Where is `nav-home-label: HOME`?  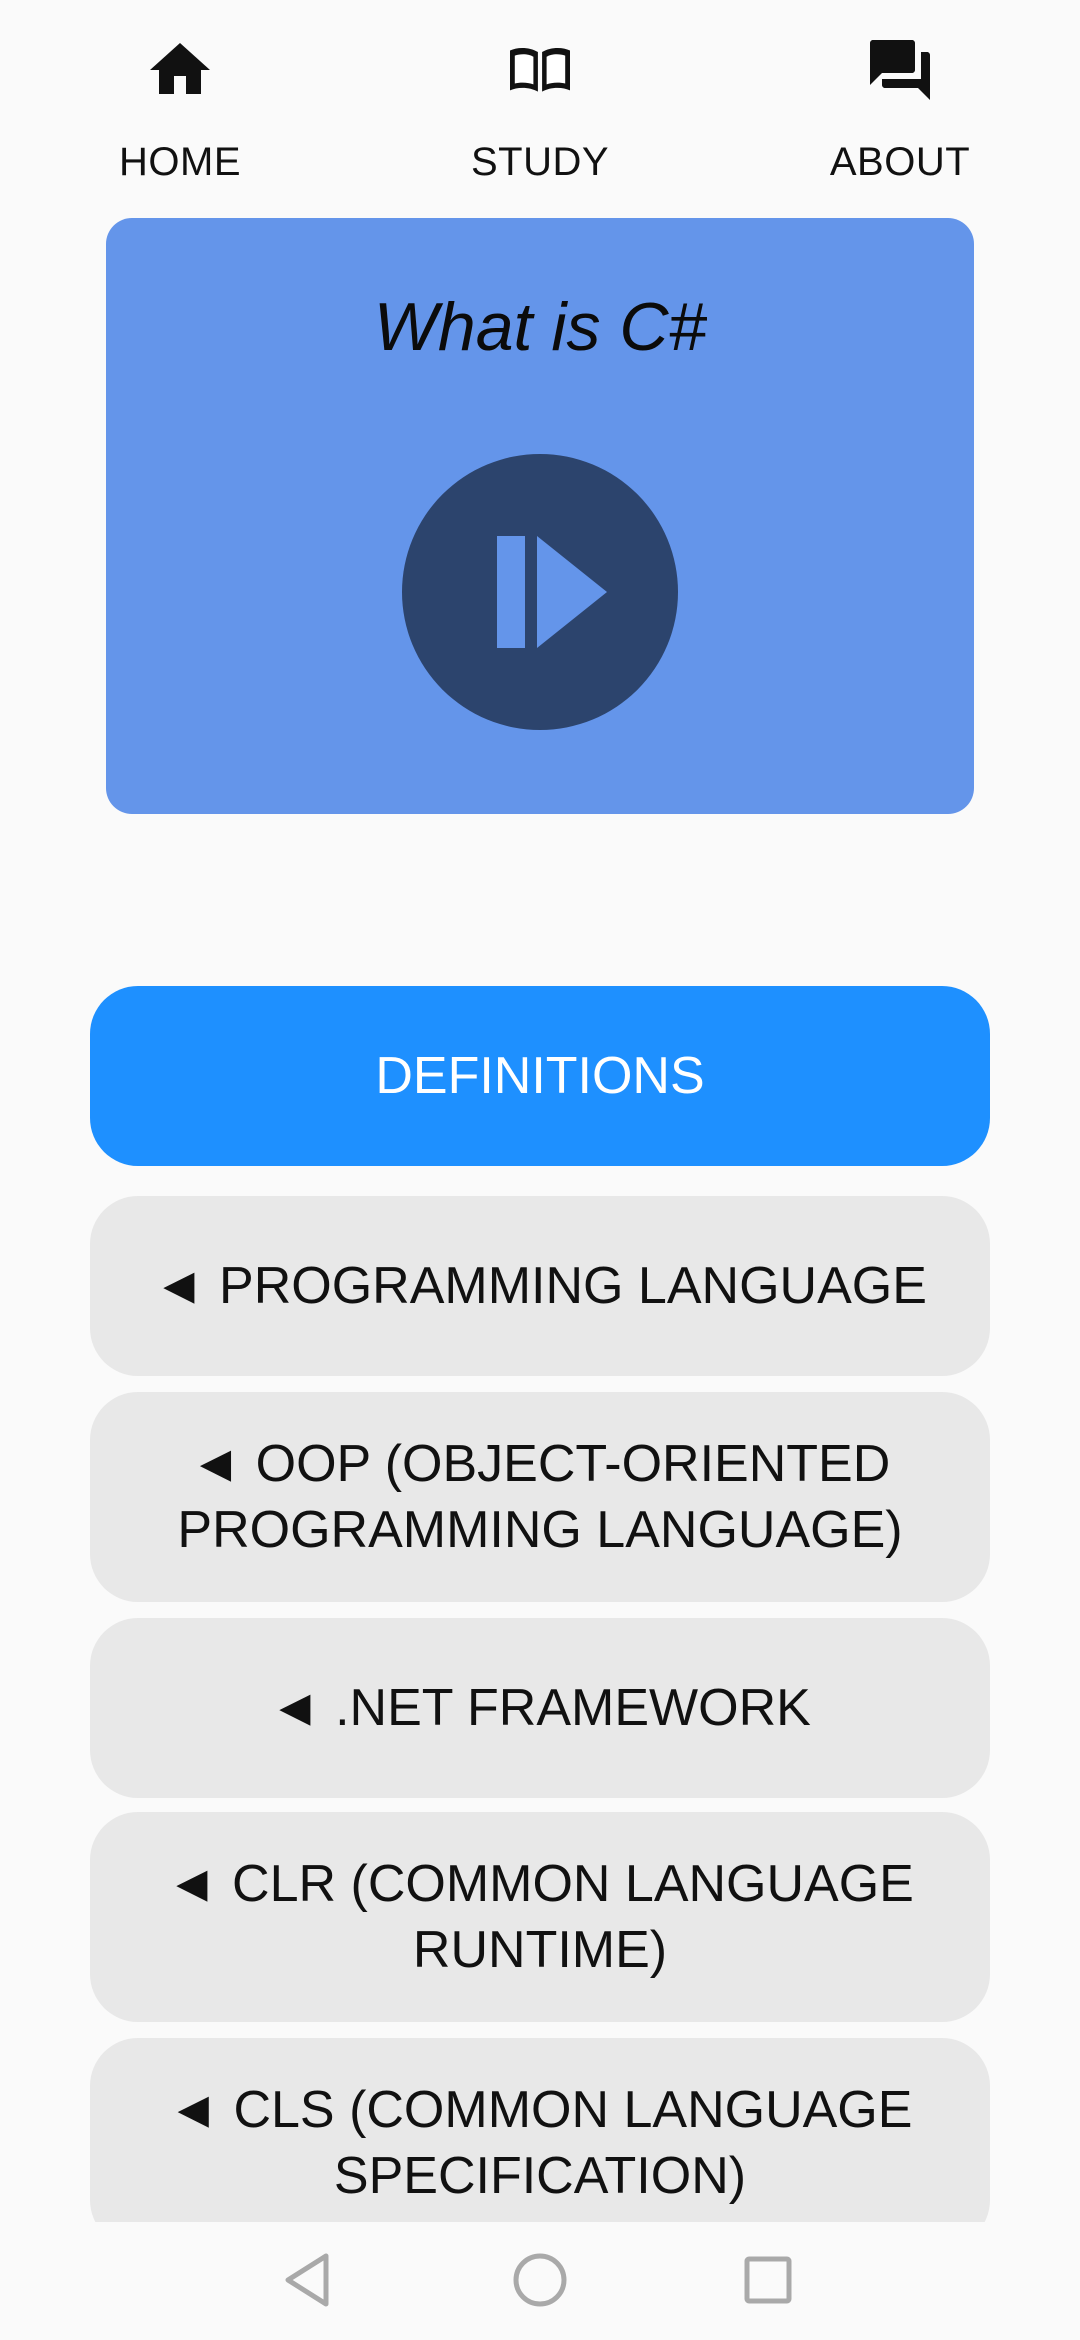
nav-home-label: HOME is located at coordinates (180, 162).